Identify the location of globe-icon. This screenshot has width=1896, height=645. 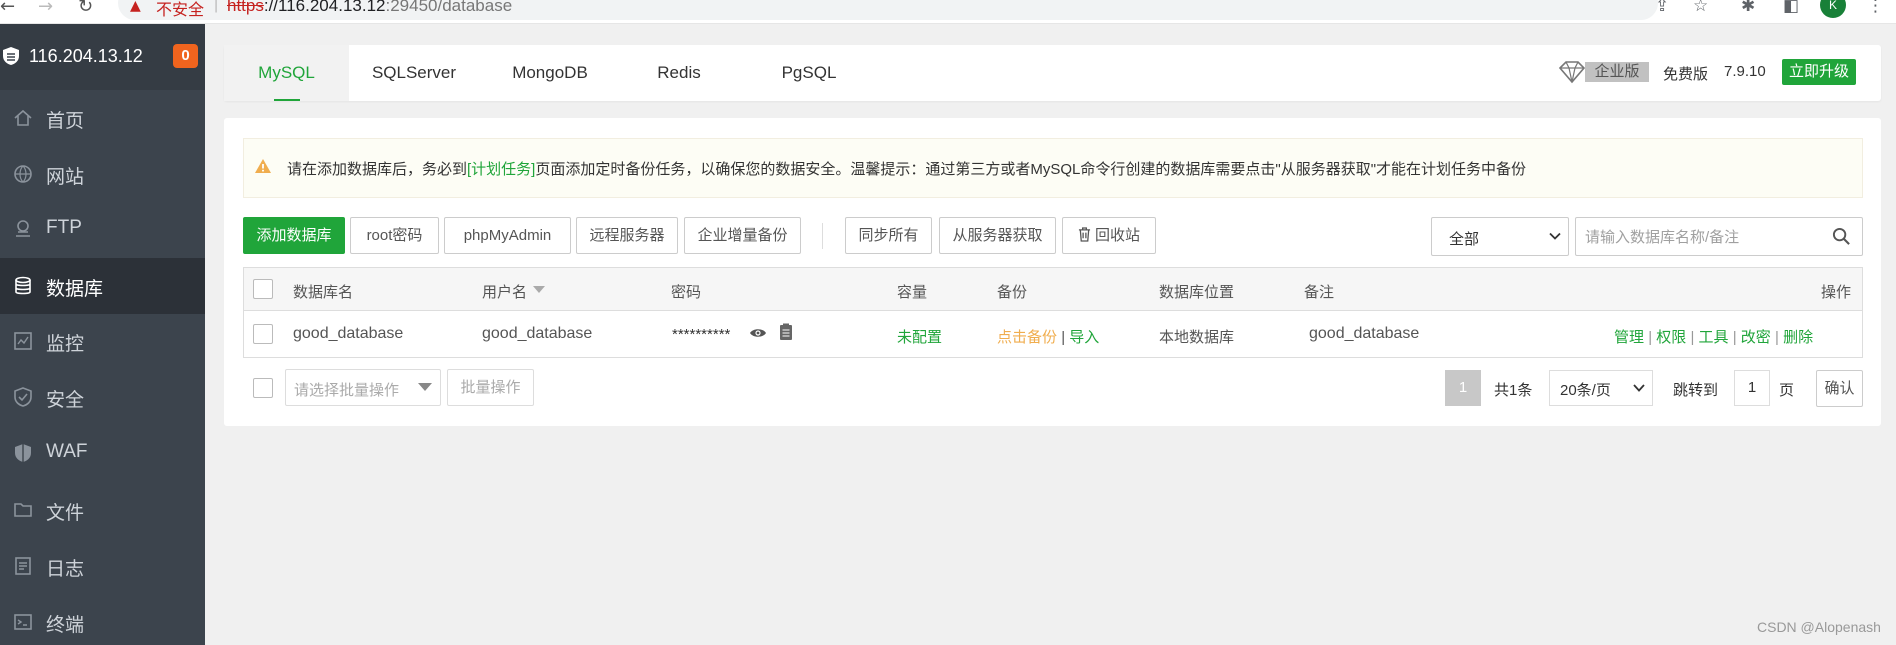
(23, 174).